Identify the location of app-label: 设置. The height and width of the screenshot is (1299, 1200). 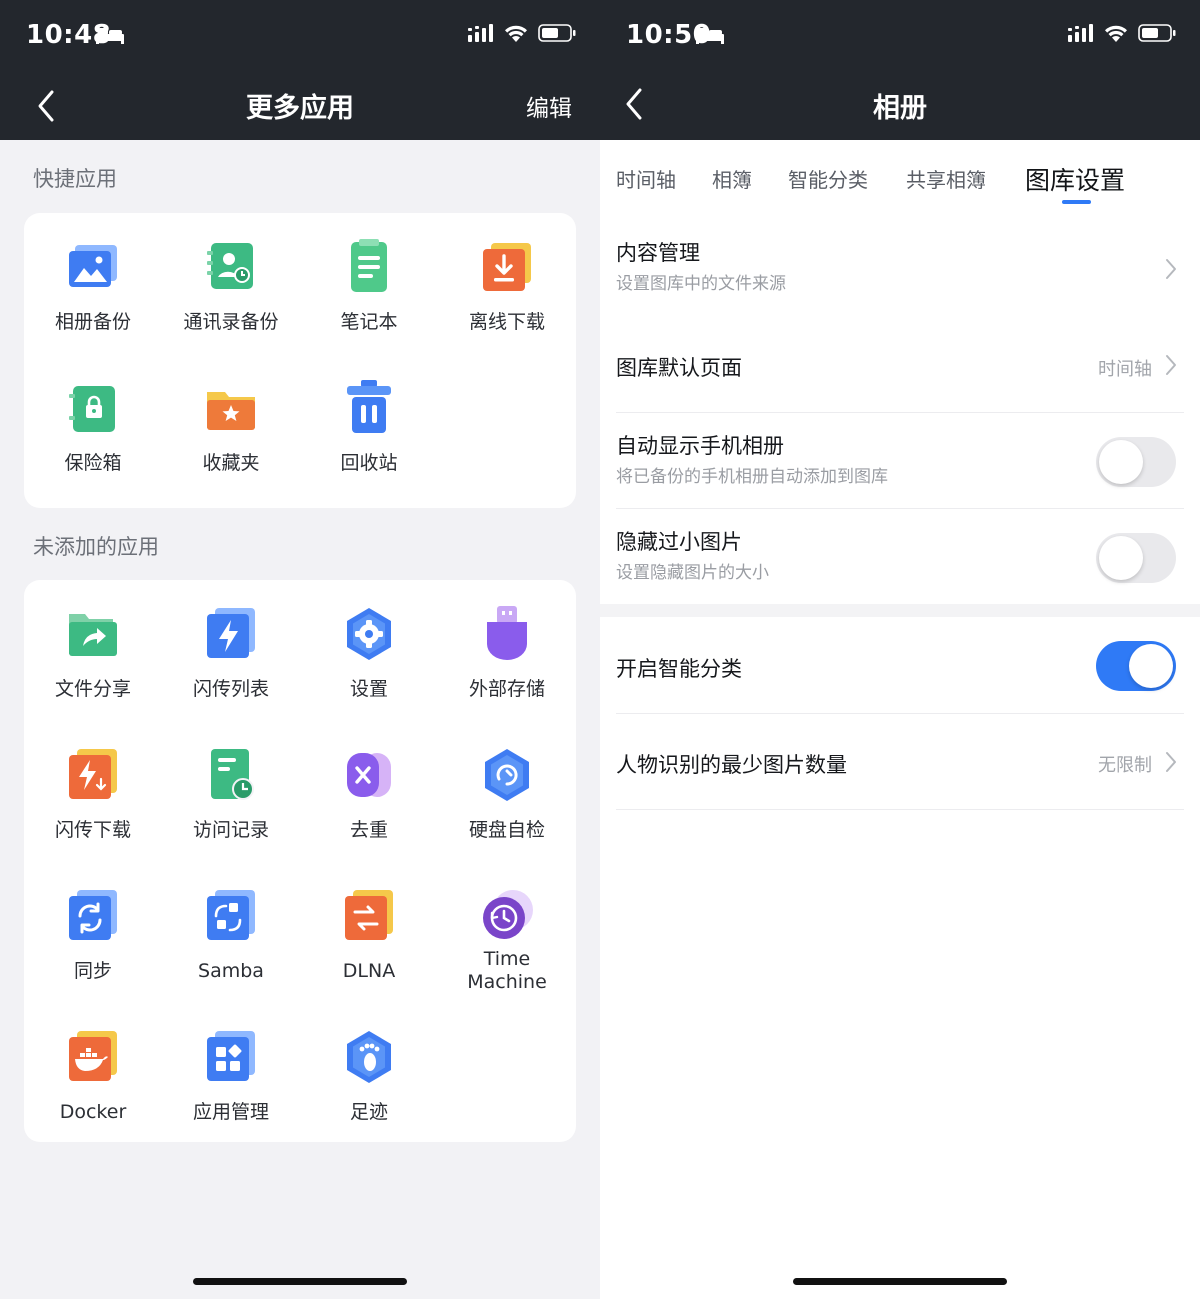
(368, 689).